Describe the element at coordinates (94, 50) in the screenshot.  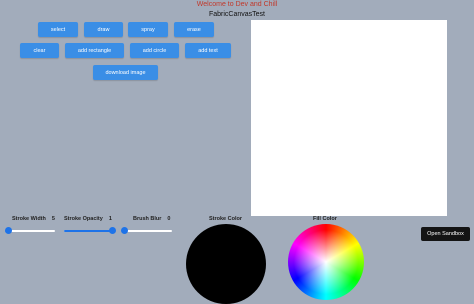
I see `add-rectangle-button: add rectangle` at that location.